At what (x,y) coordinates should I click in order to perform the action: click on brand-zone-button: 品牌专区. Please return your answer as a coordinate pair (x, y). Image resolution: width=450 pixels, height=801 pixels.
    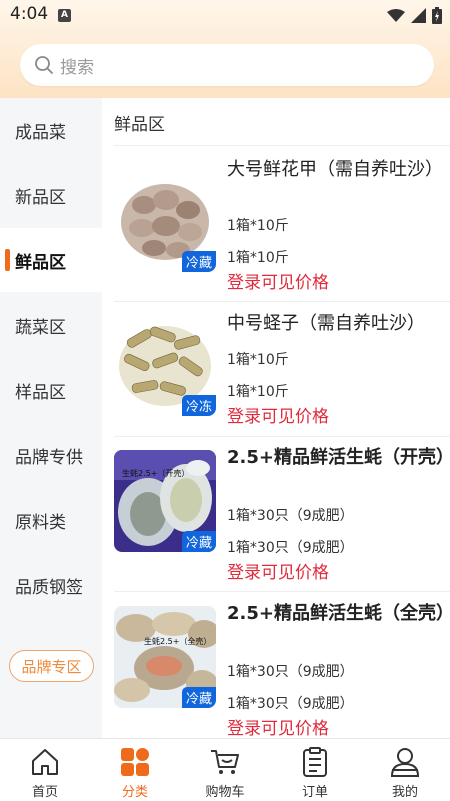
    Looking at the image, I should click on (51, 666).